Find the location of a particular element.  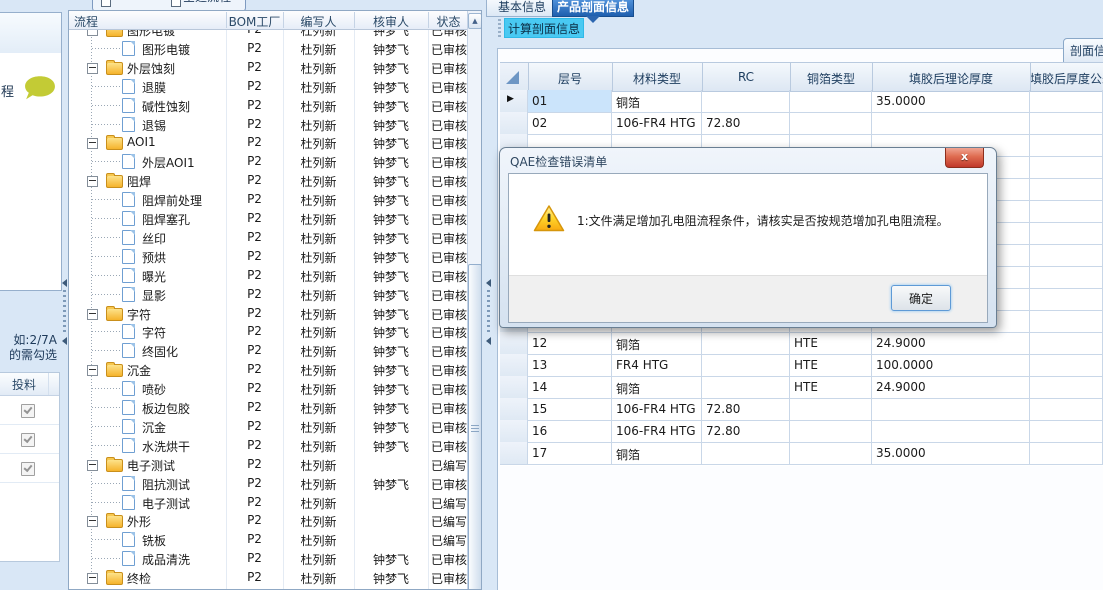

column-header: 核审人 is located at coordinates (391, 21).